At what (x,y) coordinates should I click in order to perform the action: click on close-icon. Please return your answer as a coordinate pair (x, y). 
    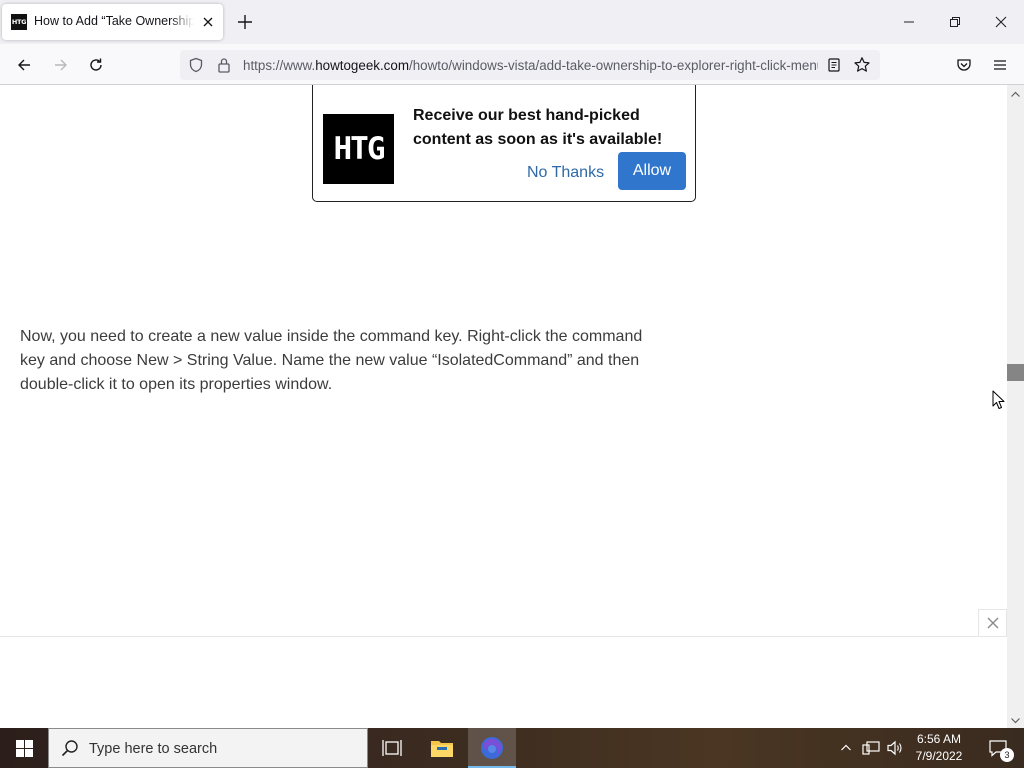
    Looking at the image, I should click on (992, 623).